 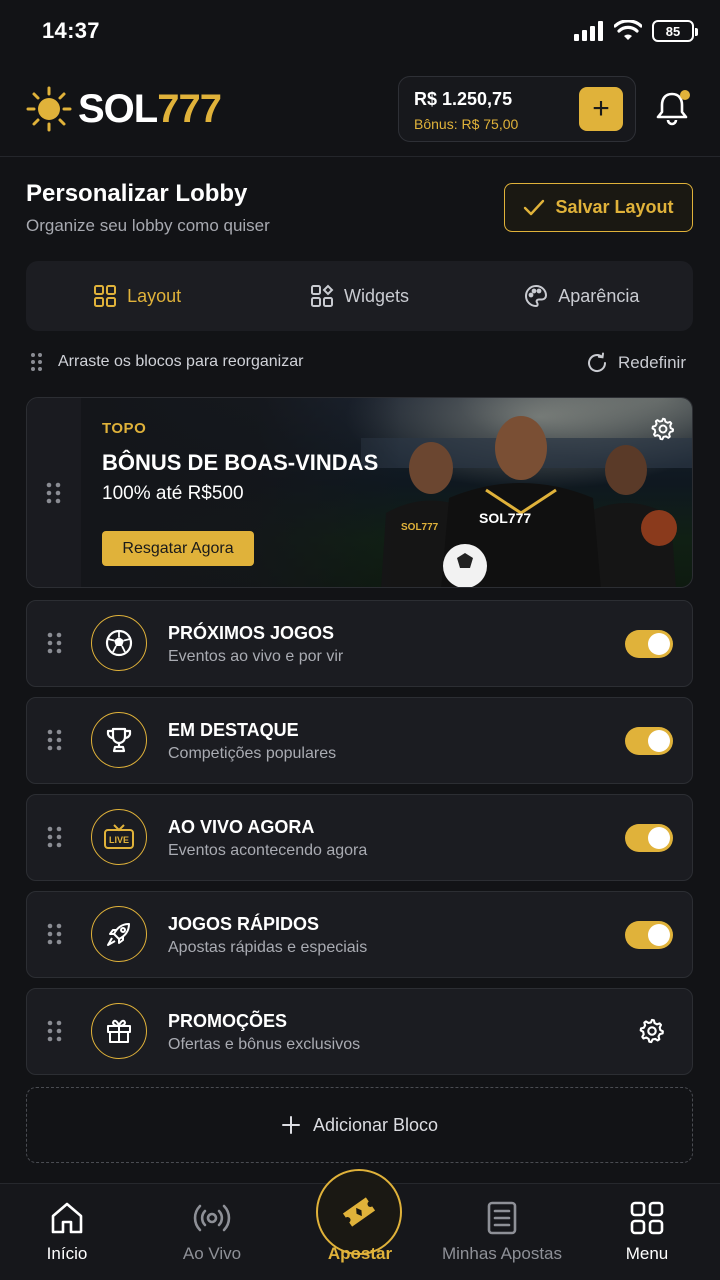 What do you see at coordinates (67, 1218) in the screenshot?
I see `home-icon` at bounding box center [67, 1218].